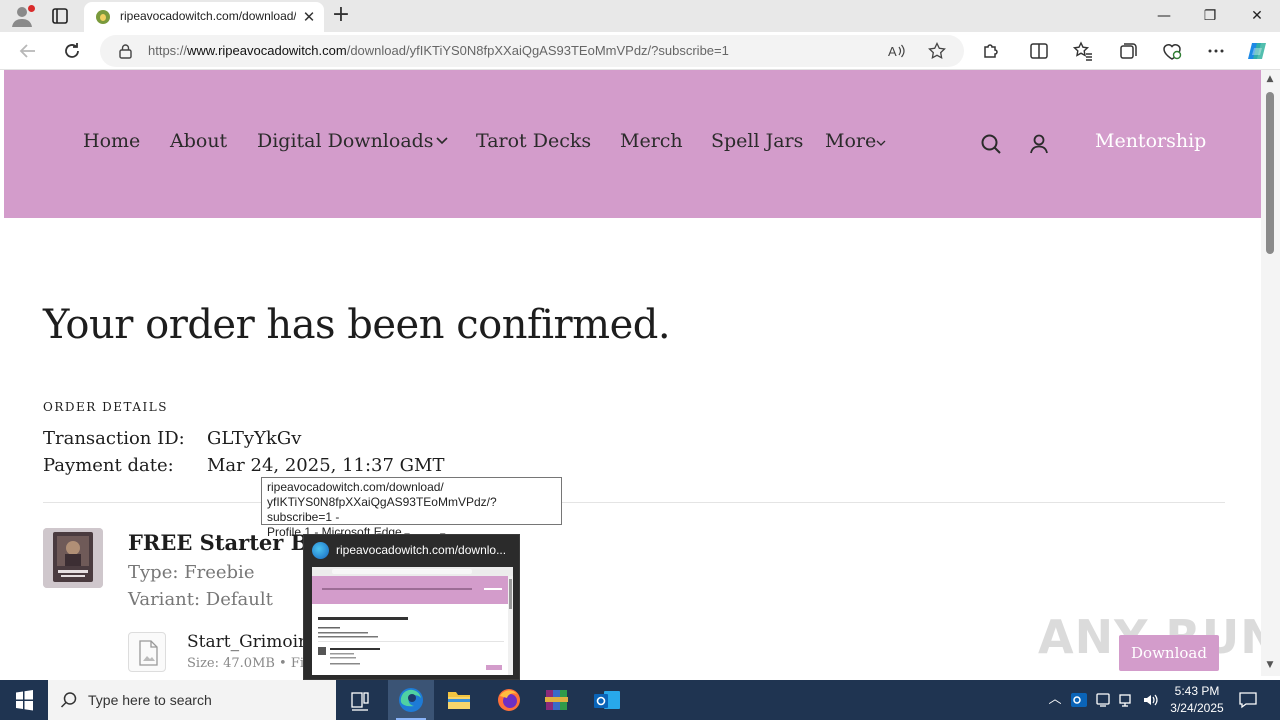 The height and width of the screenshot is (720, 1280). I want to click on outlook-icon, so click(607, 700).